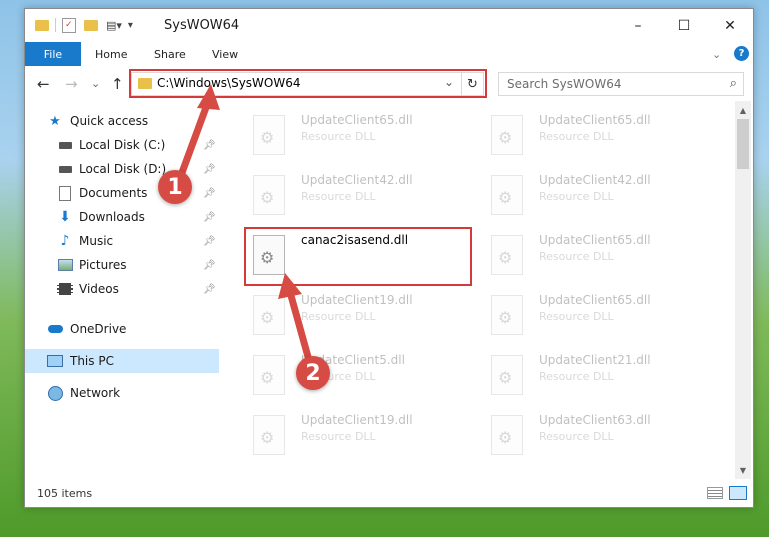 The image size is (769, 537). What do you see at coordinates (55, 121) in the screenshot?
I see `star-icon: ★` at bounding box center [55, 121].